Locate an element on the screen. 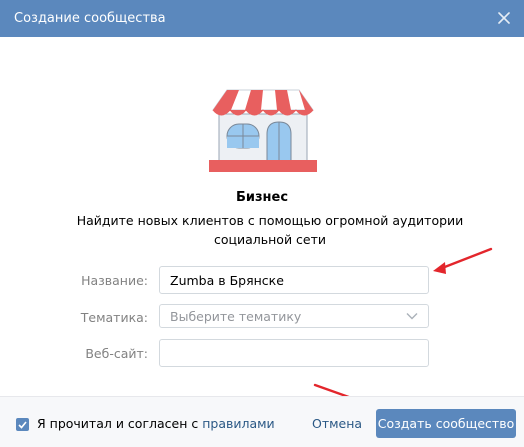 The height and width of the screenshot is (447, 524). chevron-down-icon is located at coordinates (412, 316).